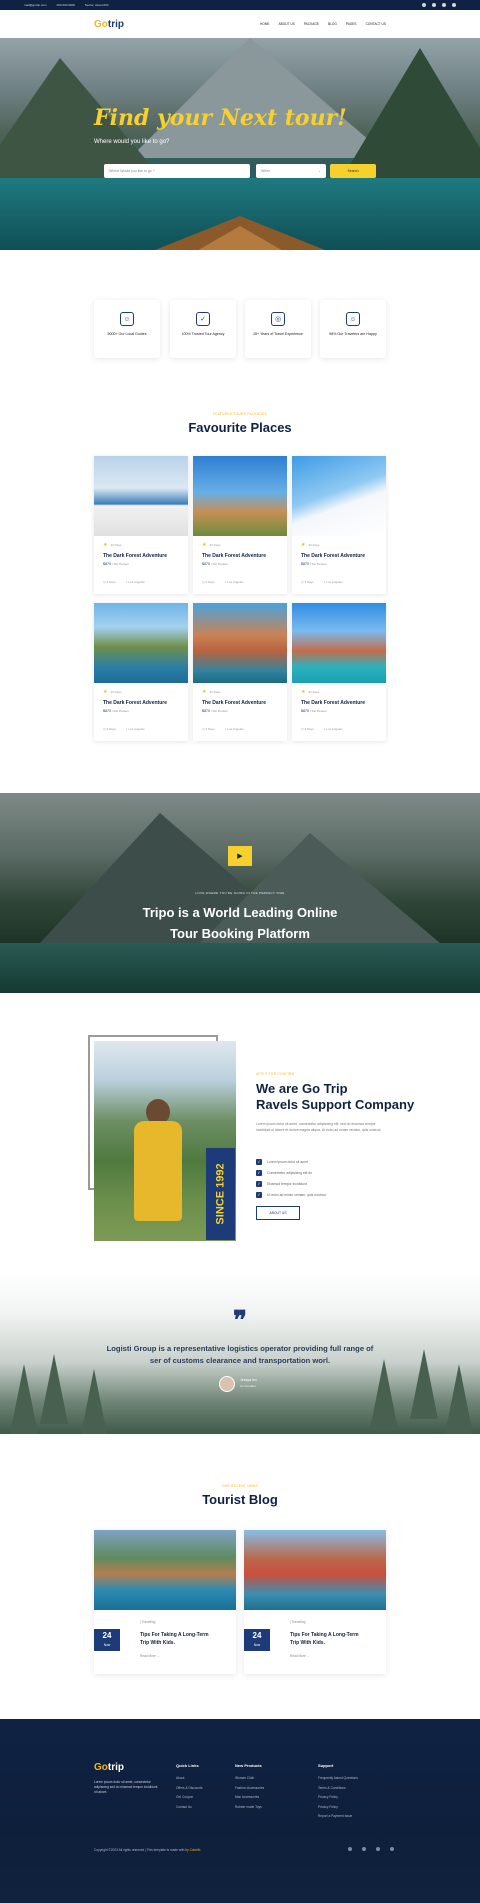  I want to click on footer-link: Offers & Discounts, so click(189, 1789).